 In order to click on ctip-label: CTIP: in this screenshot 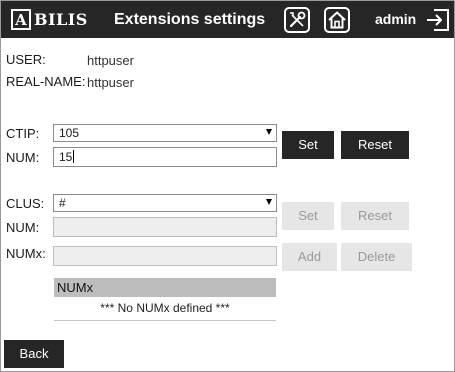, I will do `click(23, 133)`.